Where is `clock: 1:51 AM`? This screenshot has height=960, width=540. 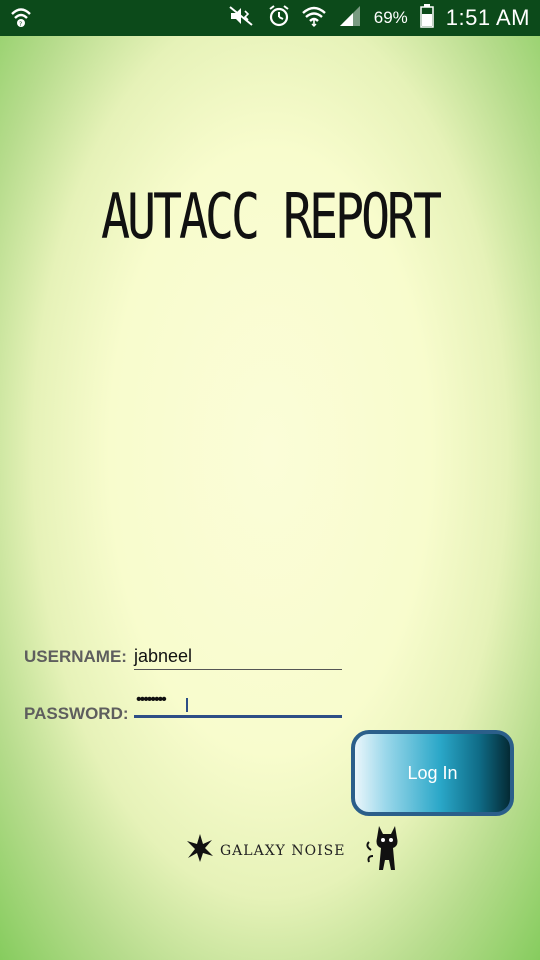 clock: 1:51 AM is located at coordinates (487, 17).